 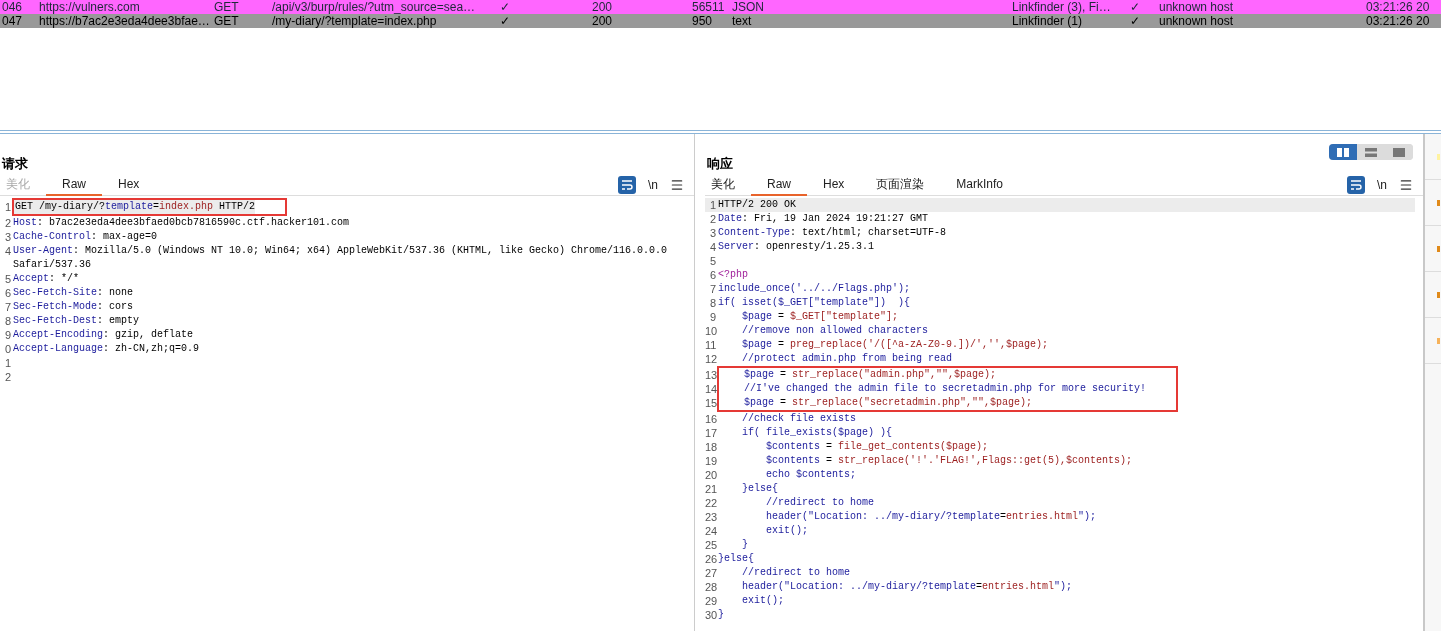 I want to click on line-number: 12, so click(x=711, y=359).